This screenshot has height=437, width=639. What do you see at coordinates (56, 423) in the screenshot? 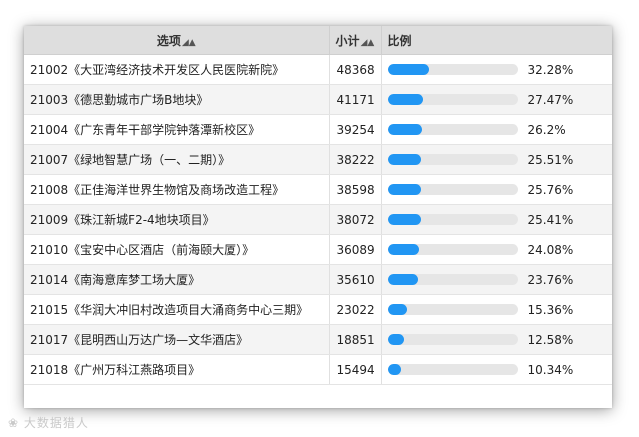
I see `watermark-text: 大数据猎人` at bounding box center [56, 423].